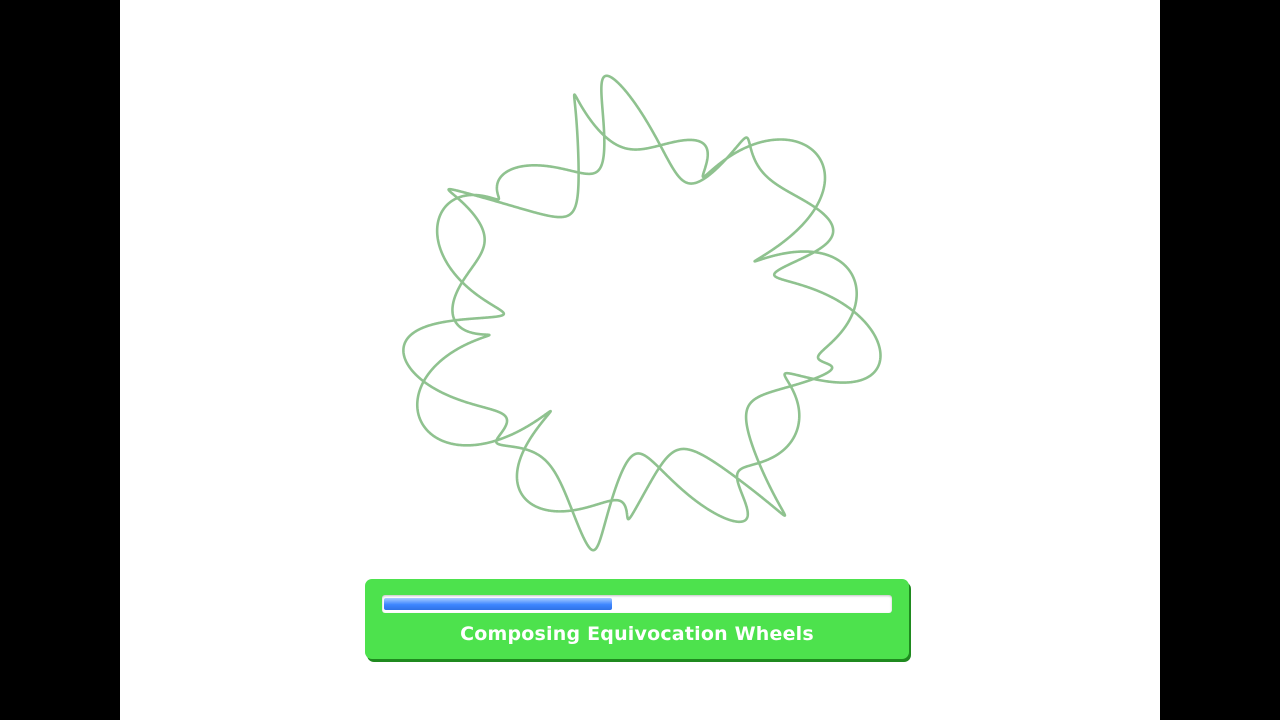 The width and height of the screenshot is (1280, 720). What do you see at coordinates (498, 604) in the screenshot?
I see `progress-bar-fill` at bounding box center [498, 604].